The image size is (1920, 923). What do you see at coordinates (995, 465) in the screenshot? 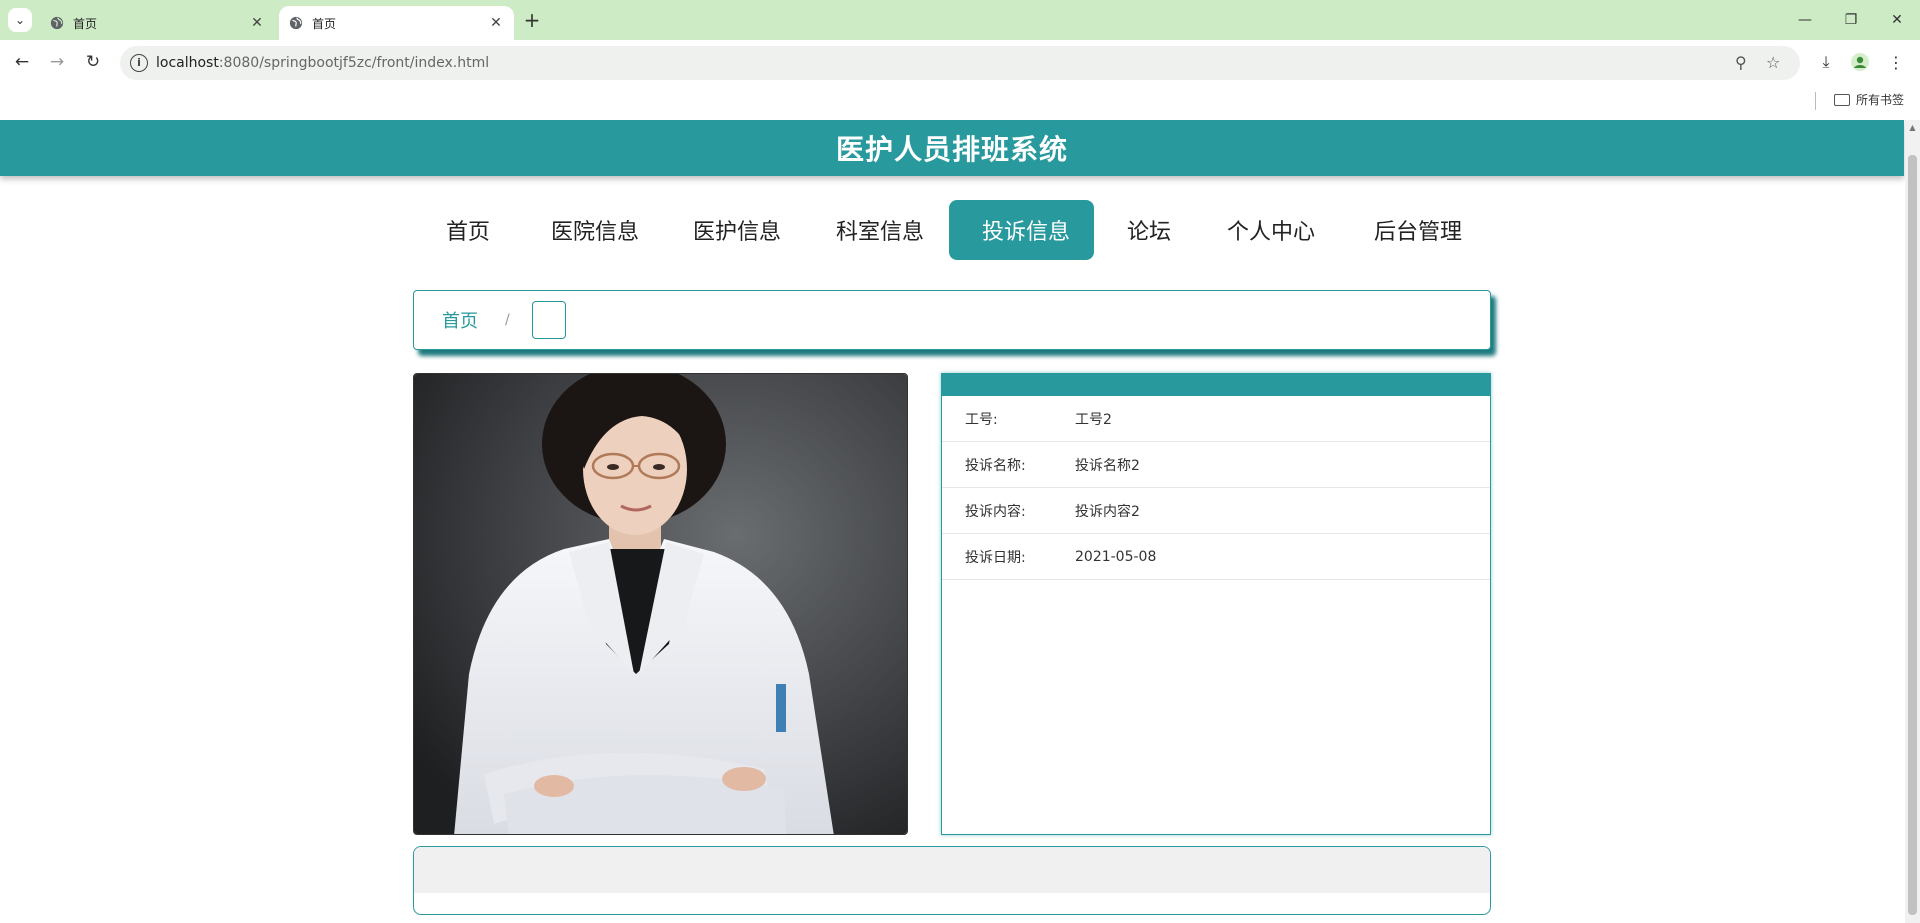
I see `detail-label: 投诉名称:` at bounding box center [995, 465].